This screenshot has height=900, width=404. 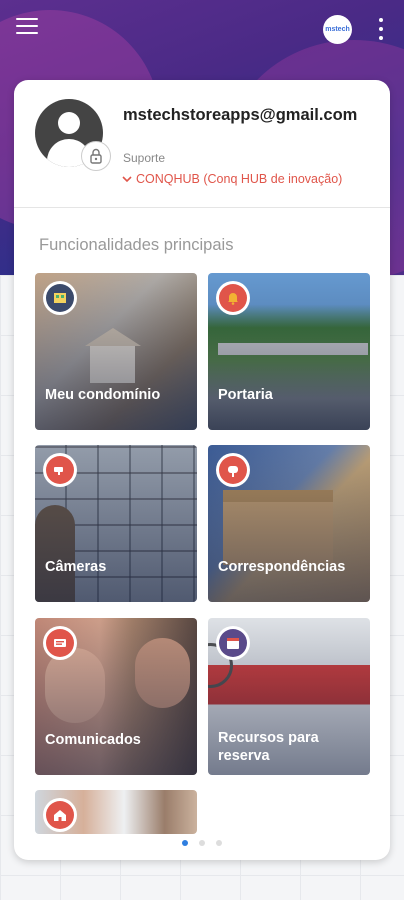 What do you see at coordinates (233, 470) in the screenshot?
I see `mailbox-icon` at bounding box center [233, 470].